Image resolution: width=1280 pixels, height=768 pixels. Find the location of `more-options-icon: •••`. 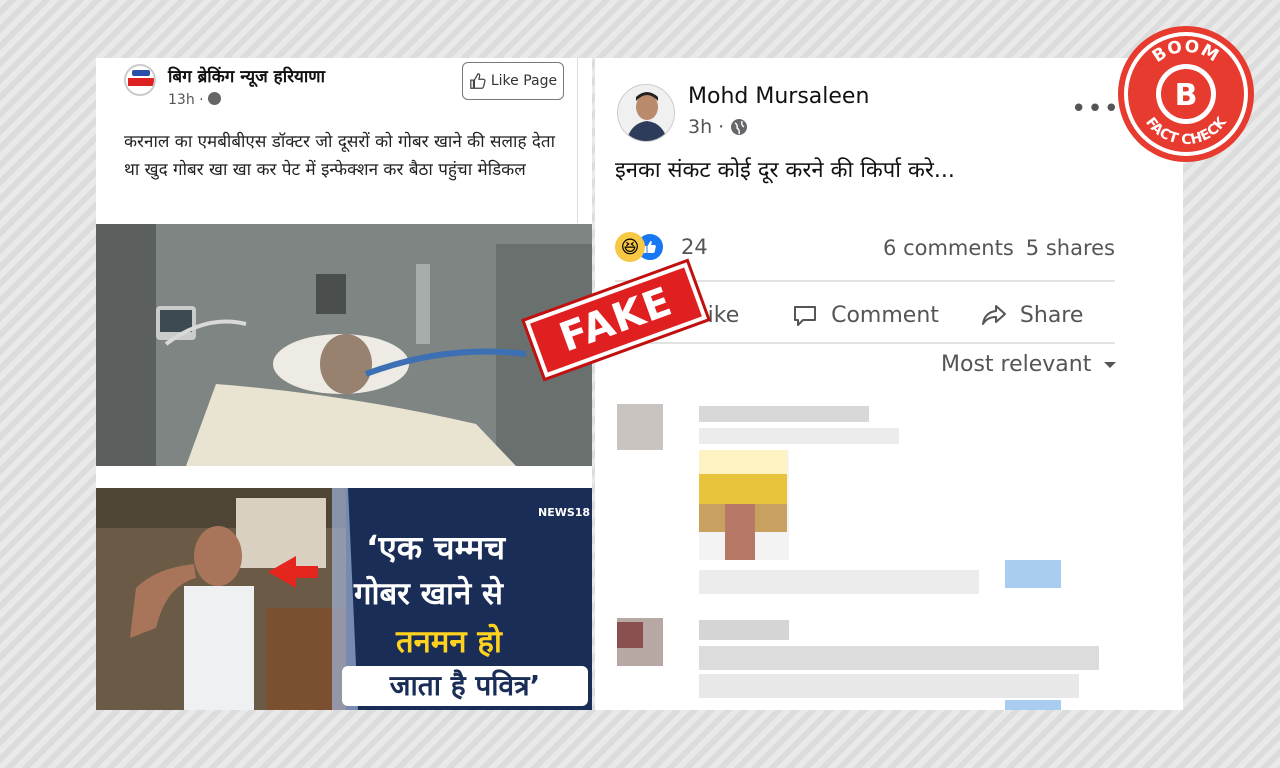

more-options-icon: ••• is located at coordinates (1095, 109).